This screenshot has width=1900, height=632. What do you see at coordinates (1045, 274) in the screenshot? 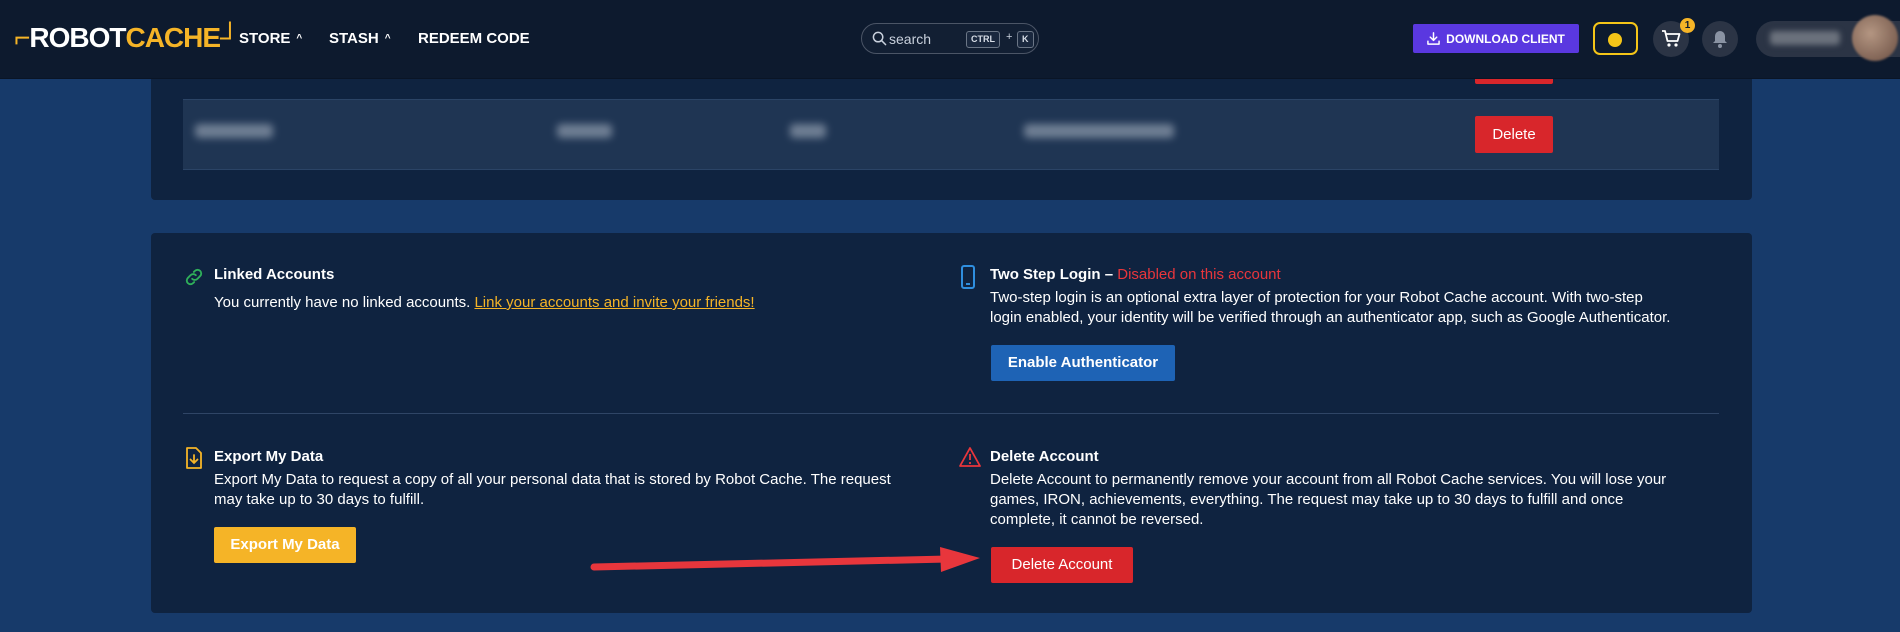
I see `two-step-title: Two Step Login` at bounding box center [1045, 274].